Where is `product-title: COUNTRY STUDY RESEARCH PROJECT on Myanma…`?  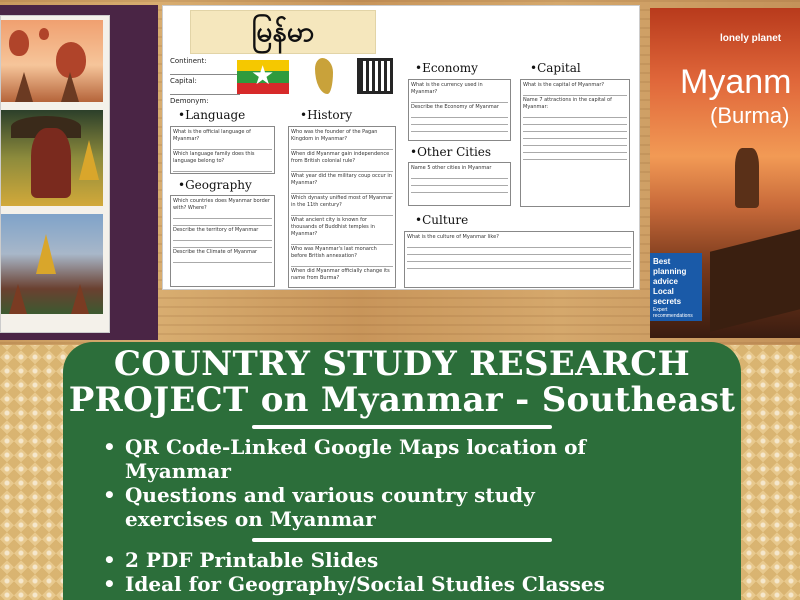 product-title: COUNTRY STUDY RESEARCH PROJECT on Myanma… is located at coordinates (402, 382).